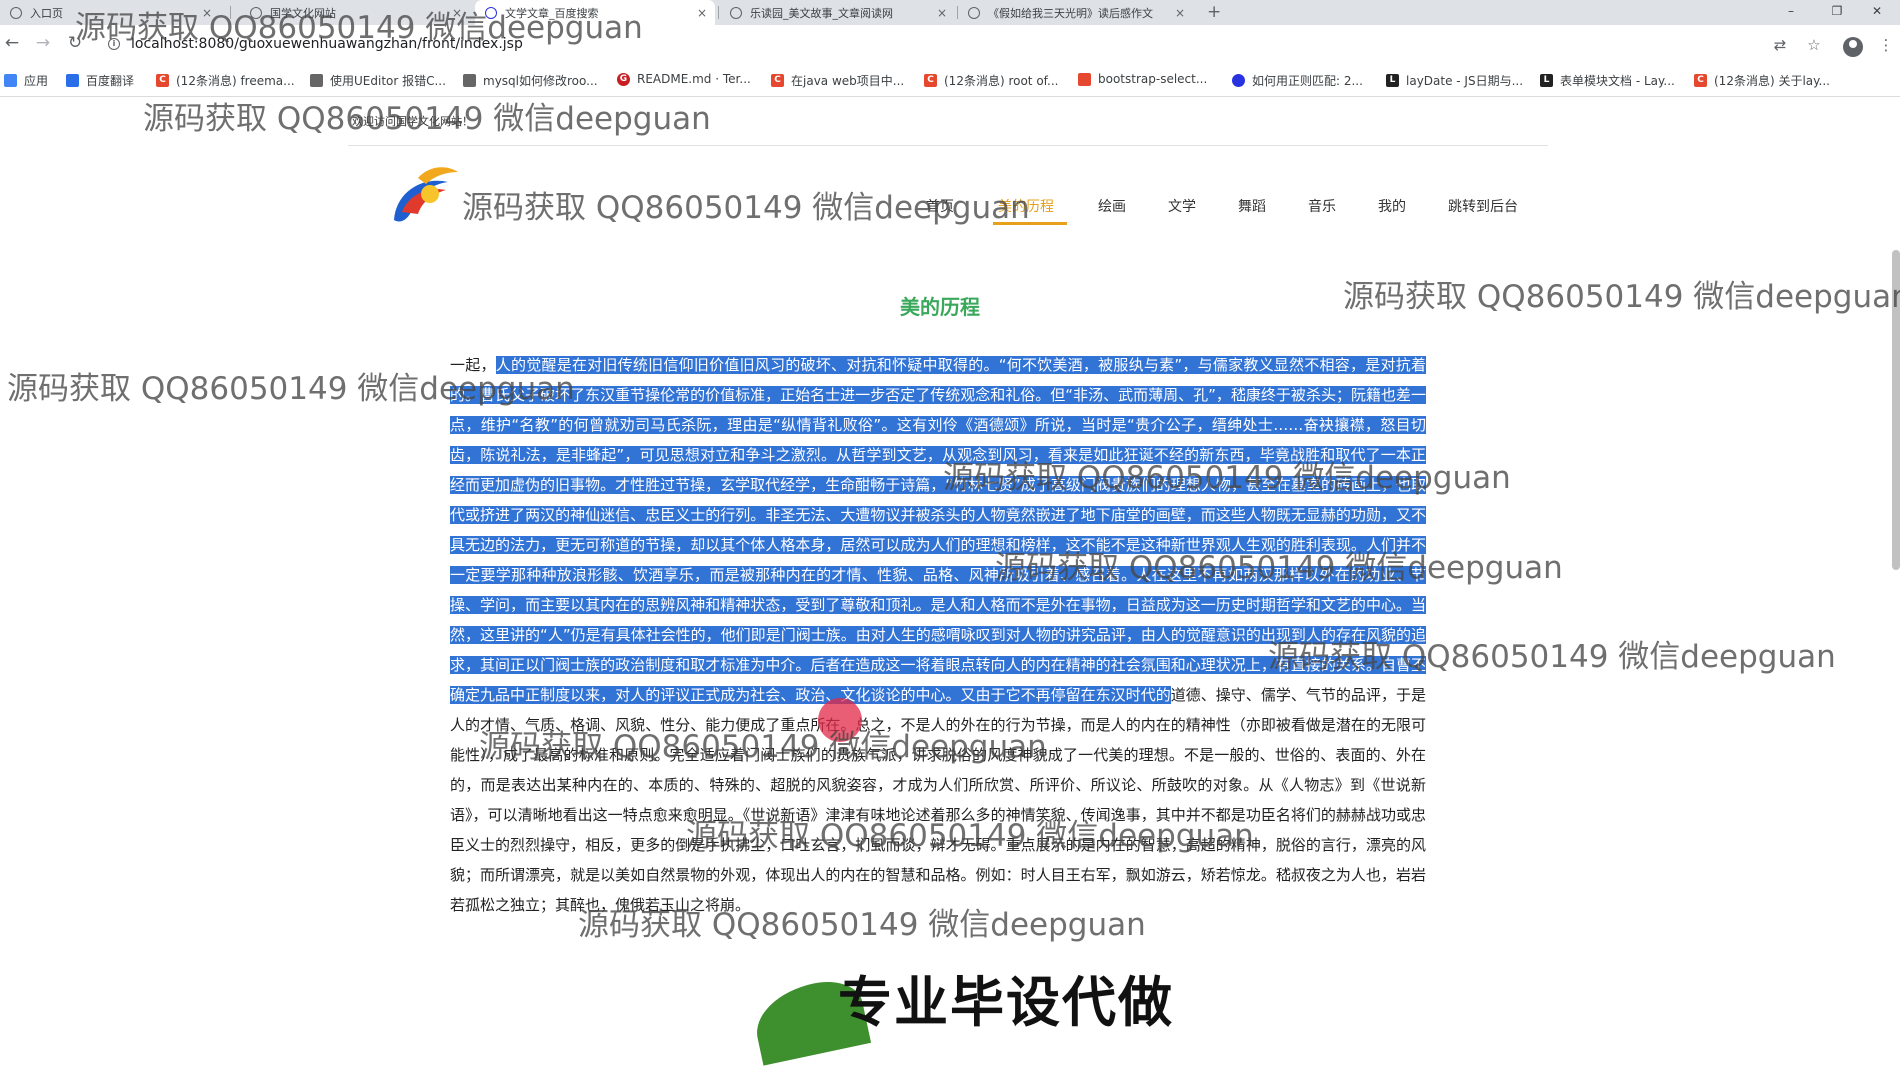 This screenshot has width=1900, height=1066. What do you see at coordinates (821, 13) in the screenshot?
I see `tab-label: 乐读园_美文故事_文章阅读网` at bounding box center [821, 13].